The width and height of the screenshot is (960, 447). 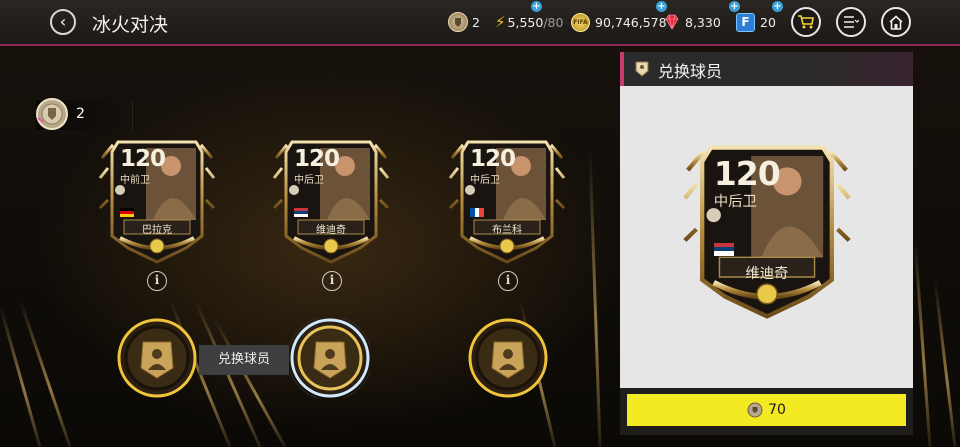 I want to click on exchange-cost-button: 70, so click(x=766, y=410).